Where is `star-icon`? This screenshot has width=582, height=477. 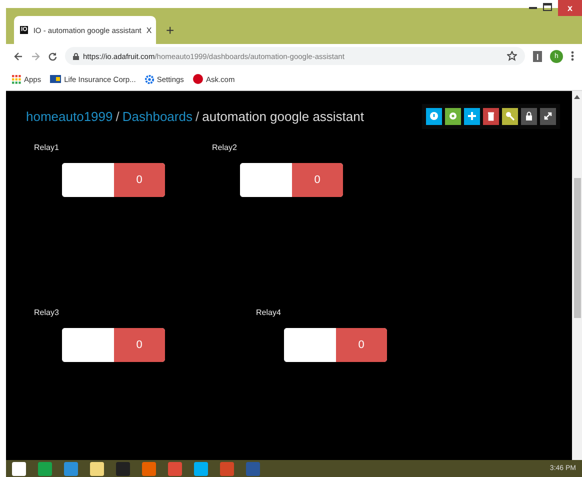
star-icon is located at coordinates (512, 56).